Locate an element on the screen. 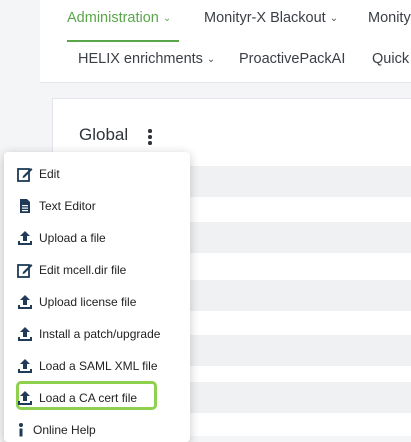 This screenshot has height=442, width=411. menu-item-label: Install a patch/upgrade is located at coordinates (100, 334).